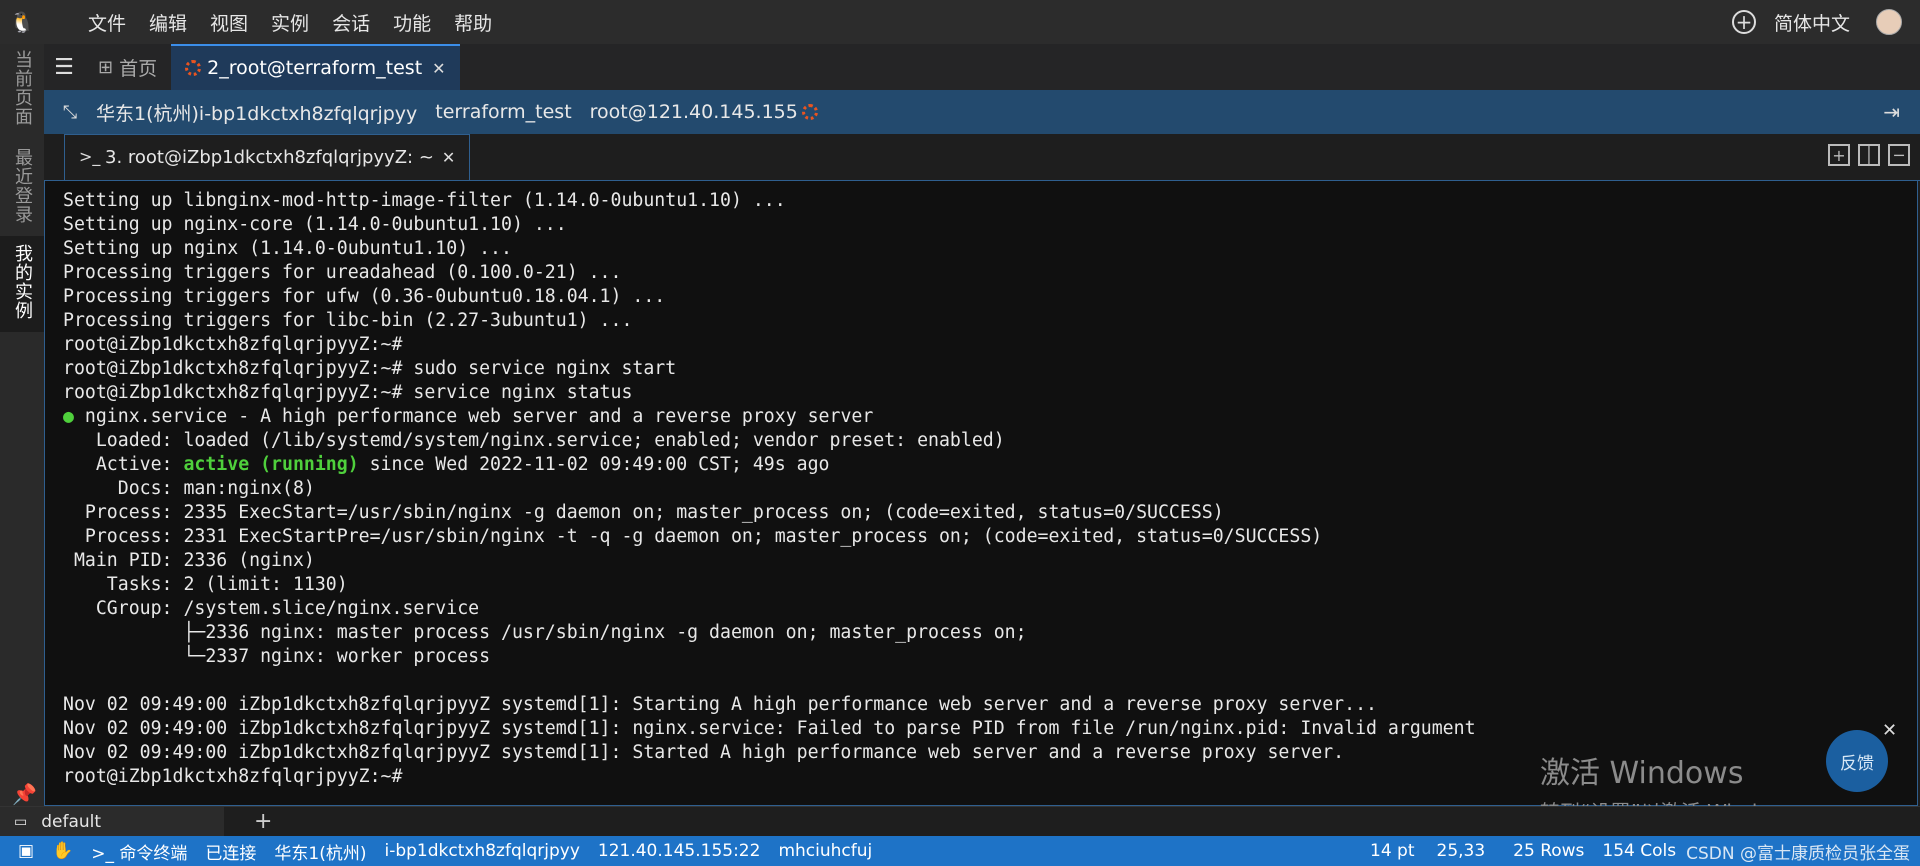 This screenshot has height=866, width=1920. I want to click on window-icon: ▣, so click(26, 851).